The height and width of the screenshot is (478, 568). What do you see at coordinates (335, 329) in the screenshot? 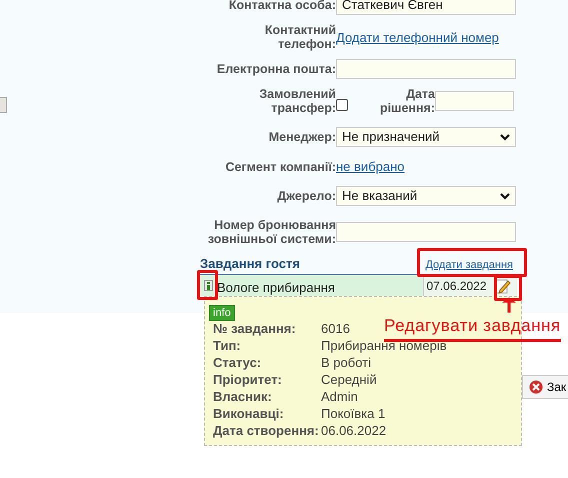
I see `detail-value: 6016` at bounding box center [335, 329].